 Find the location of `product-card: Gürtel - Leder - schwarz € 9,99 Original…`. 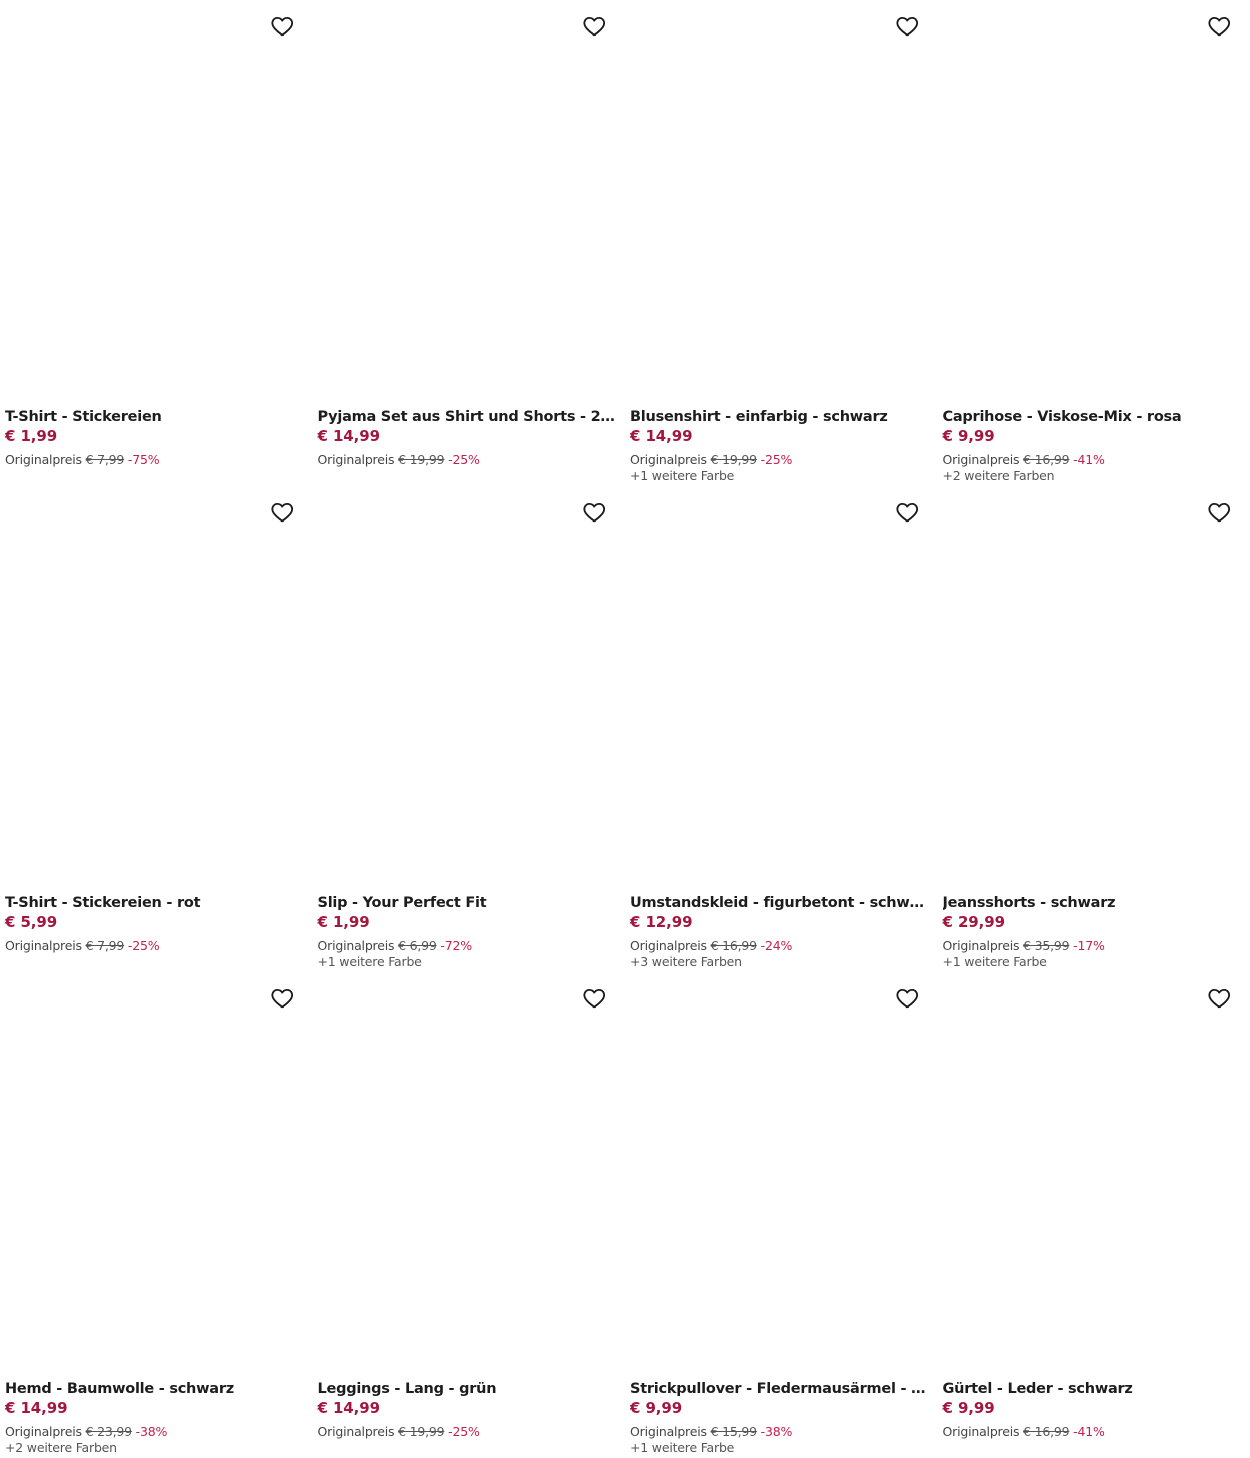

product-card: Gürtel - Leder - schwarz € 9,99 Original… is located at coordinates (1094, 1215).